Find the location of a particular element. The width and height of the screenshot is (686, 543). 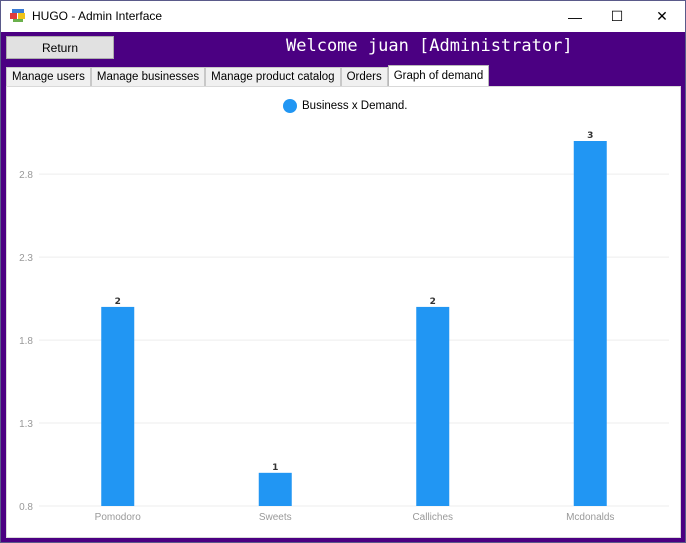

y-tick-label: 2.3 is located at coordinates (26, 258).